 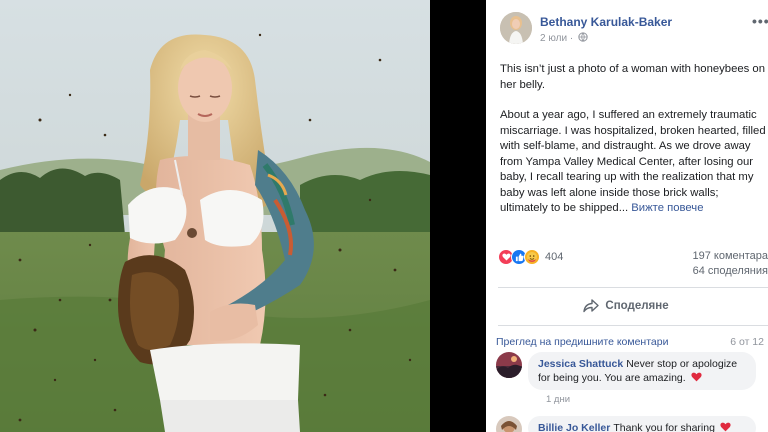 I want to click on reaction-count: 404, so click(x=554, y=257).